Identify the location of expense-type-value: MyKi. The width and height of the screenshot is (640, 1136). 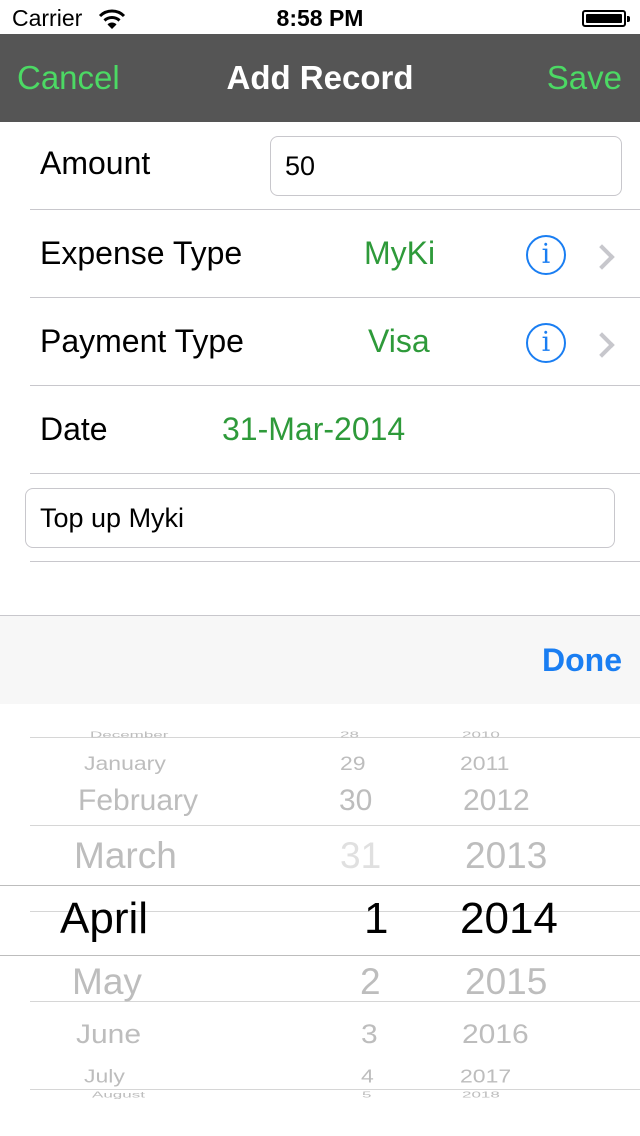
(399, 253).